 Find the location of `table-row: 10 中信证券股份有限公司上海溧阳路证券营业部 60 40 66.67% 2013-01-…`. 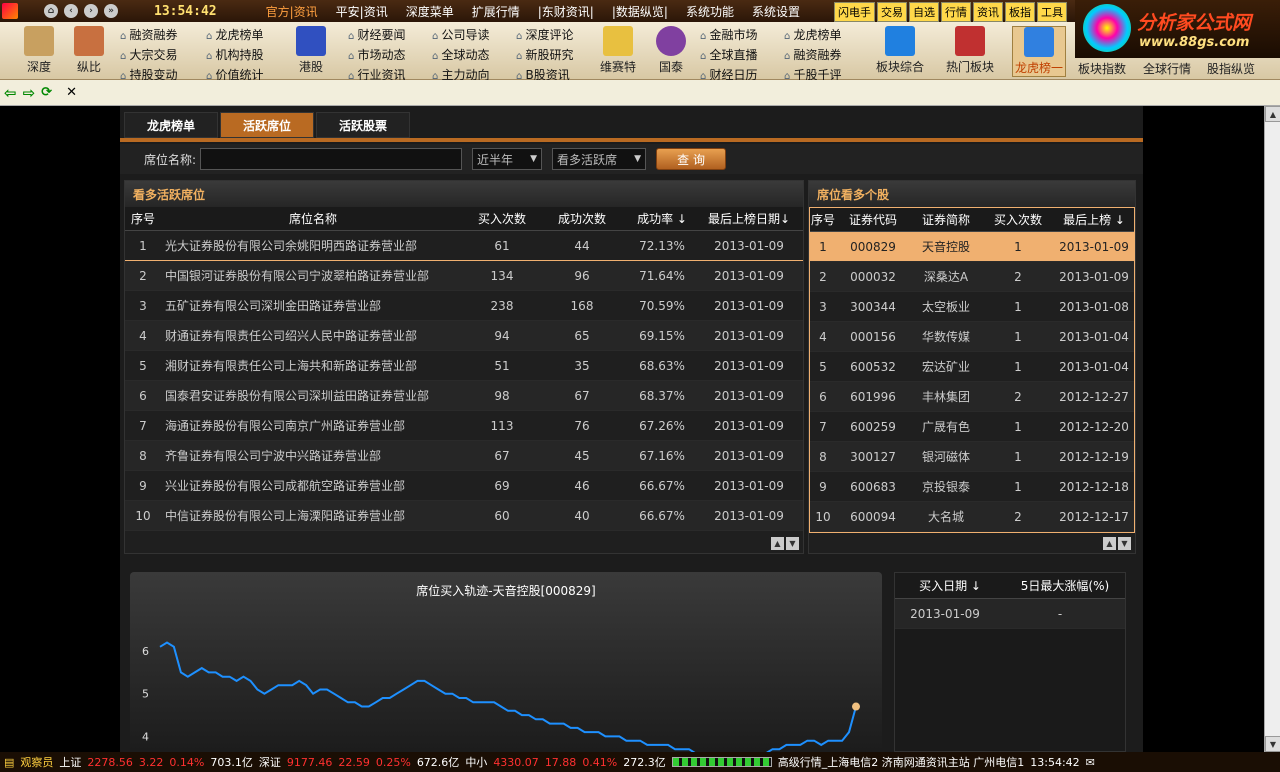

table-row: 10 中信证券股份有限公司上海溧阳路证券营业部 60 40 66.67% 2013-01-… is located at coordinates (464, 516).